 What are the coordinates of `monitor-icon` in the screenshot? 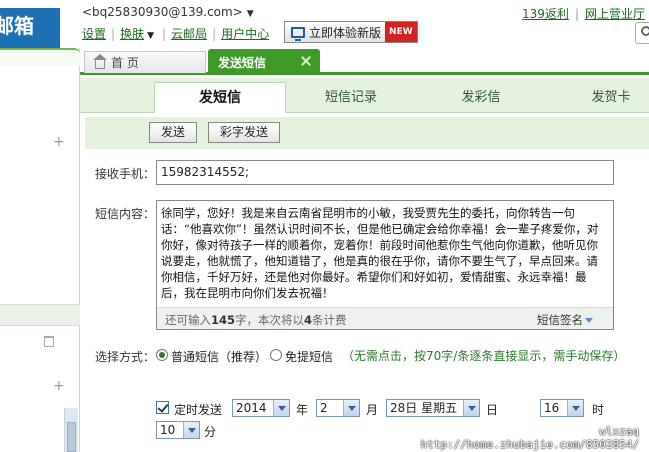 It's located at (298, 33).